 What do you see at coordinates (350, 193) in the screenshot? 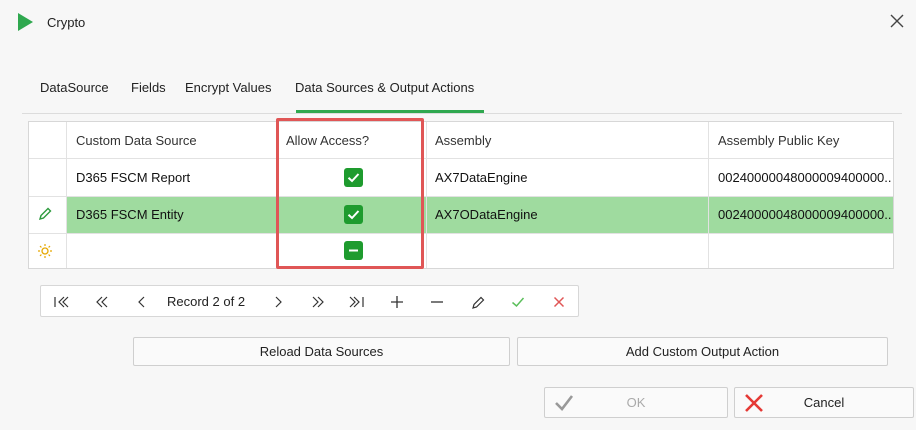
I see `allow-access-highlight` at bounding box center [350, 193].